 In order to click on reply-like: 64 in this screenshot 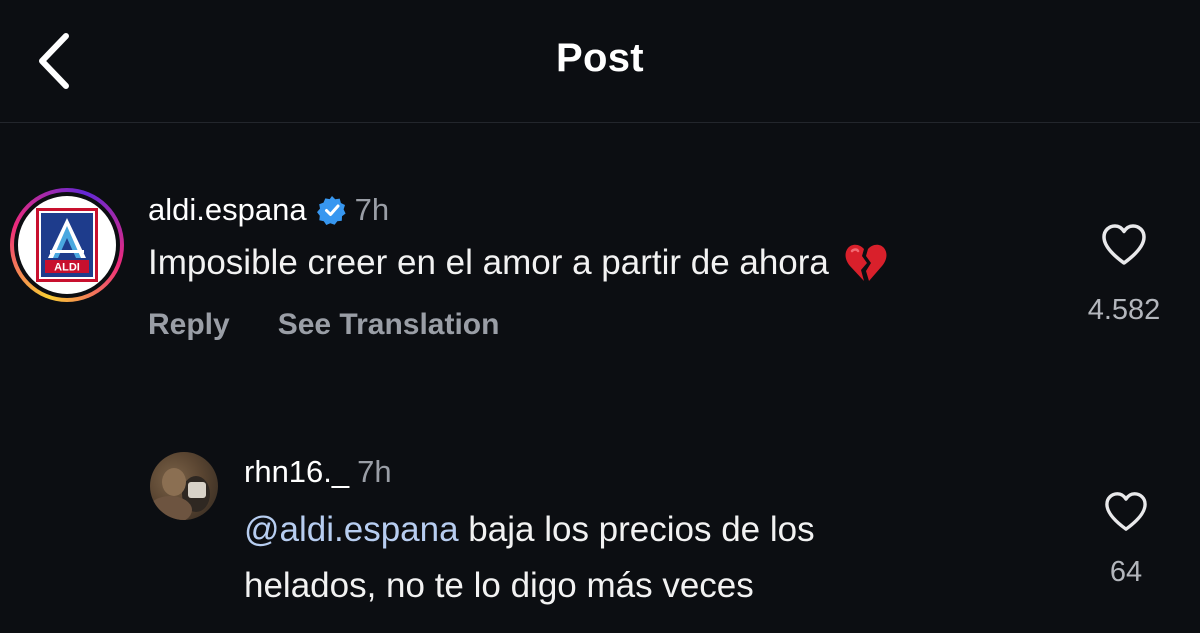, I will do `click(1126, 539)`.